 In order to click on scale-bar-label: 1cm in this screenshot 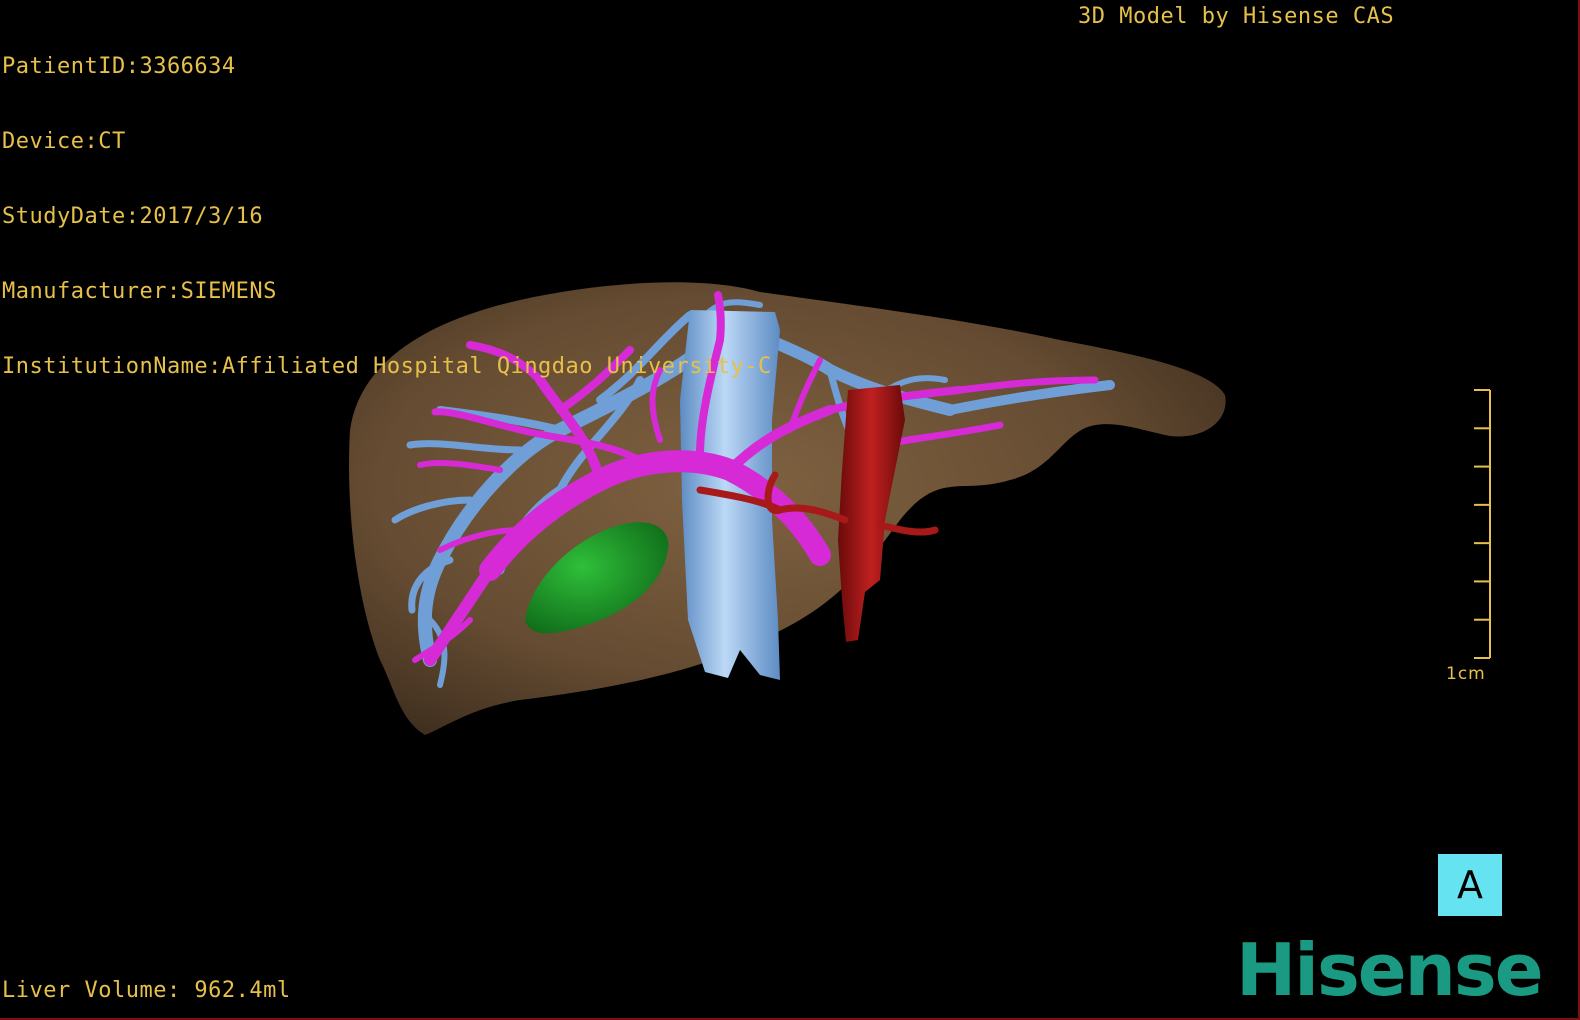, I will do `click(1466, 674)`.